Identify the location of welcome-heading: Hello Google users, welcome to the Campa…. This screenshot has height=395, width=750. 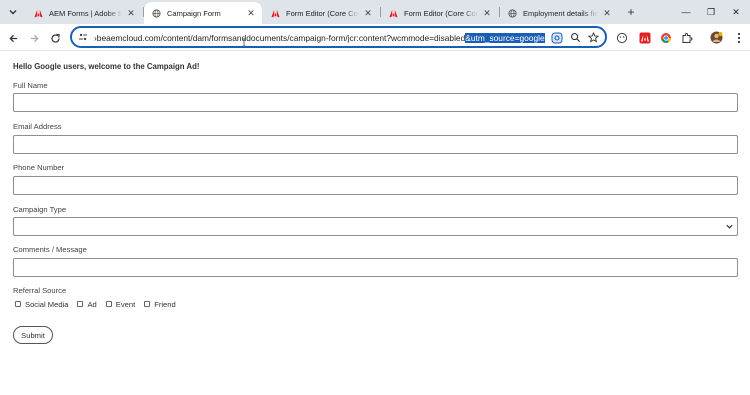
(106, 66).